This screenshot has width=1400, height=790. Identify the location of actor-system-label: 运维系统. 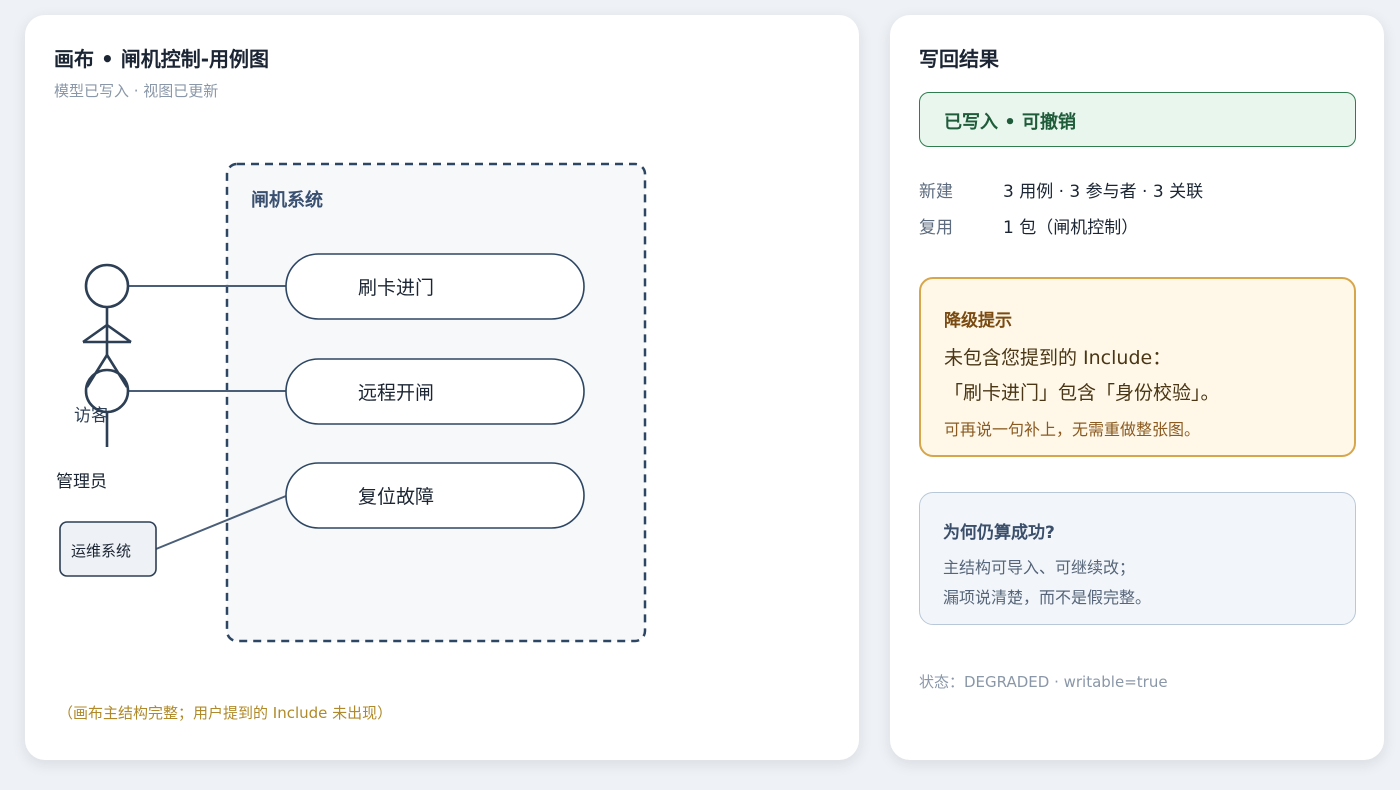
(101, 551).